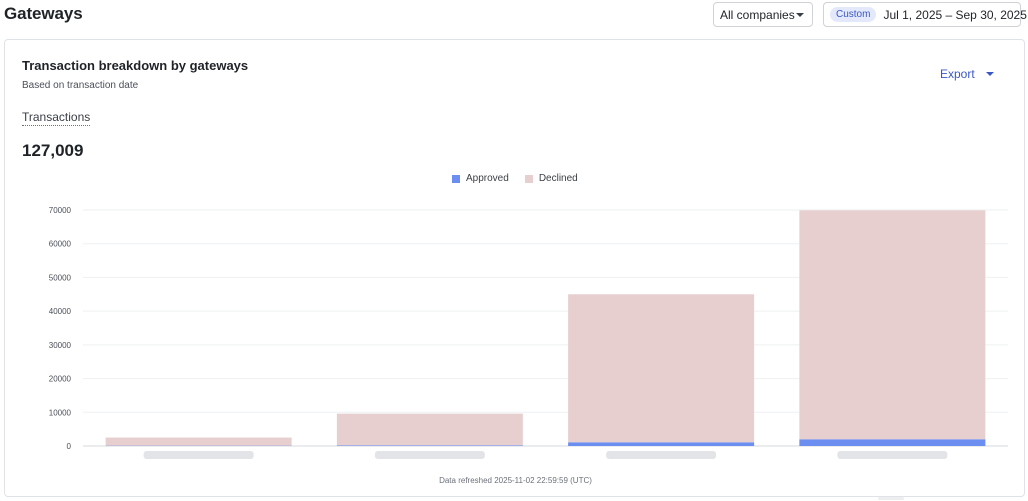 Image resolution: width=1028 pixels, height=501 pixels. I want to click on company-select-value: All companies, so click(757, 14).